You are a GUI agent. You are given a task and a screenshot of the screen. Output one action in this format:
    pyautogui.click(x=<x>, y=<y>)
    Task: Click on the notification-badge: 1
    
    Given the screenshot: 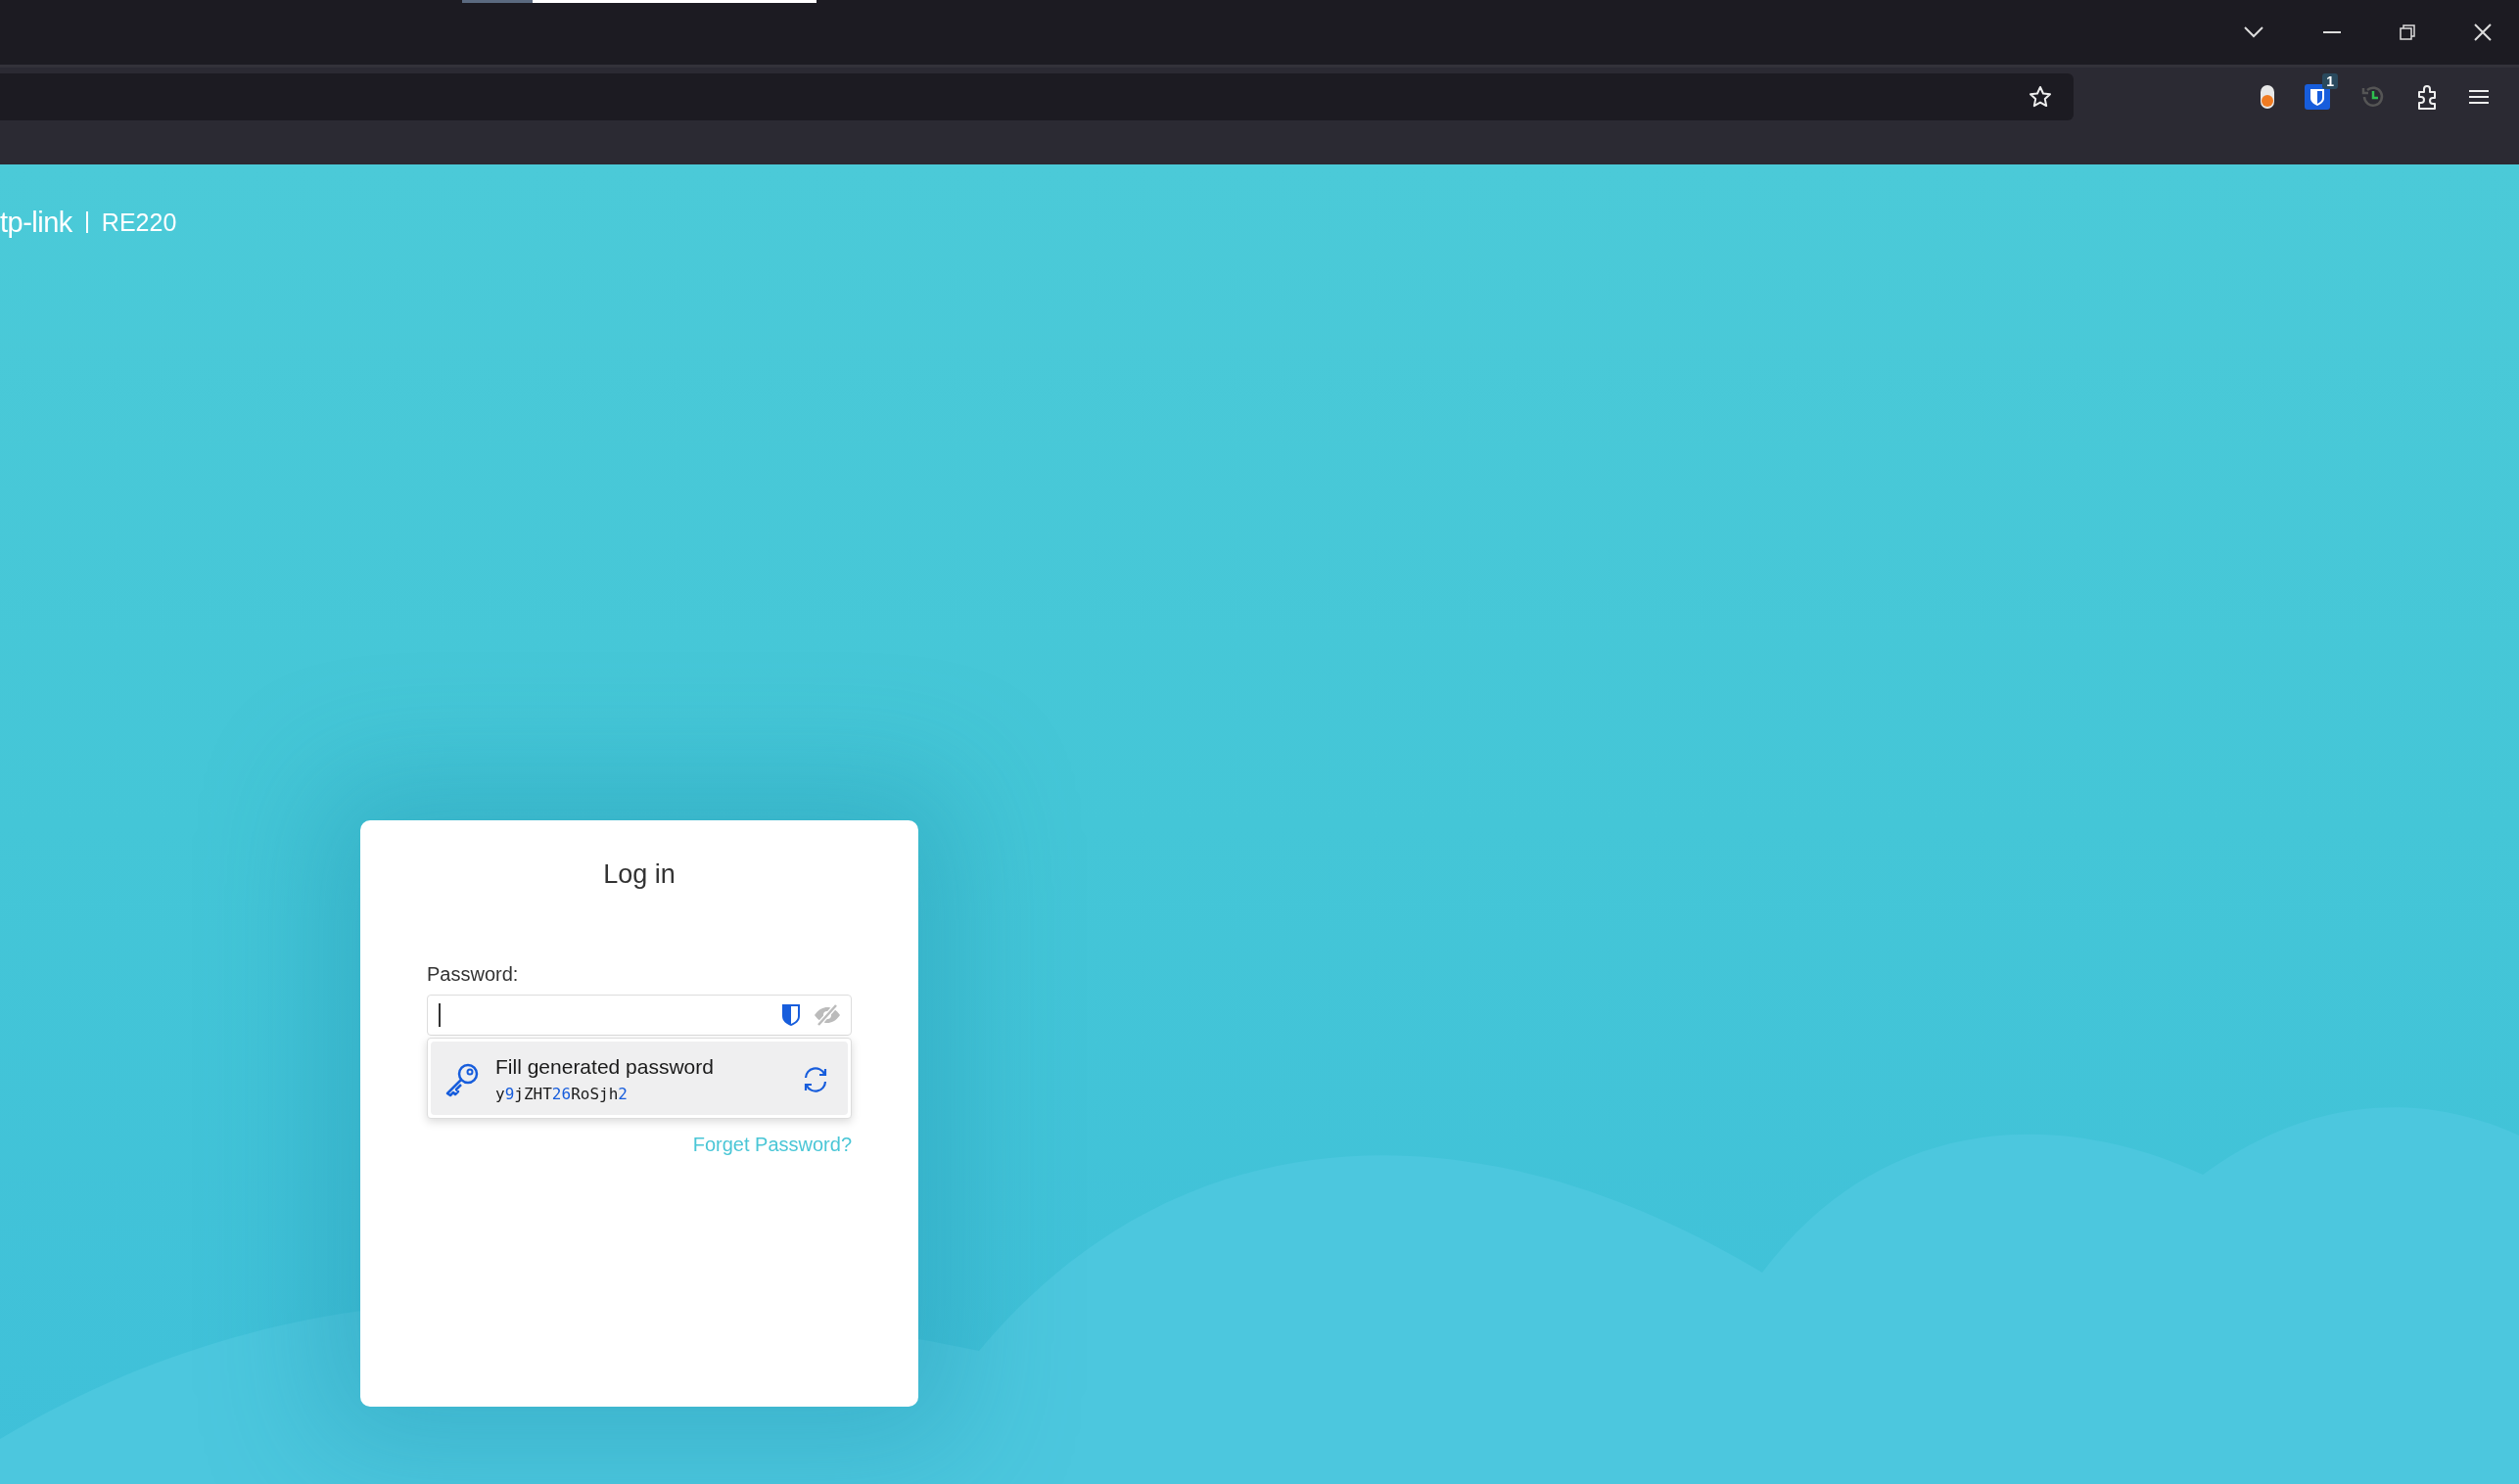 What is the action you would take?
    pyautogui.click(x=2330, y=81)
    